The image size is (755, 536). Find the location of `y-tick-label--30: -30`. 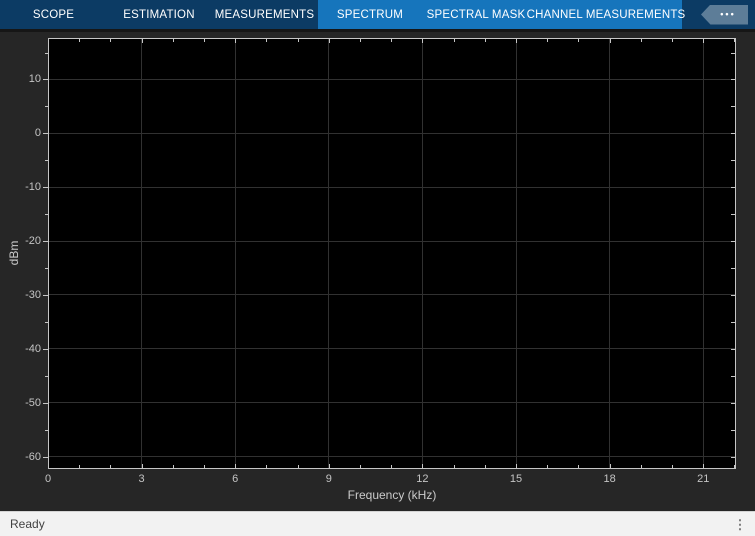

y-tick-label--30: -30 is located at coordinates (33, 294).